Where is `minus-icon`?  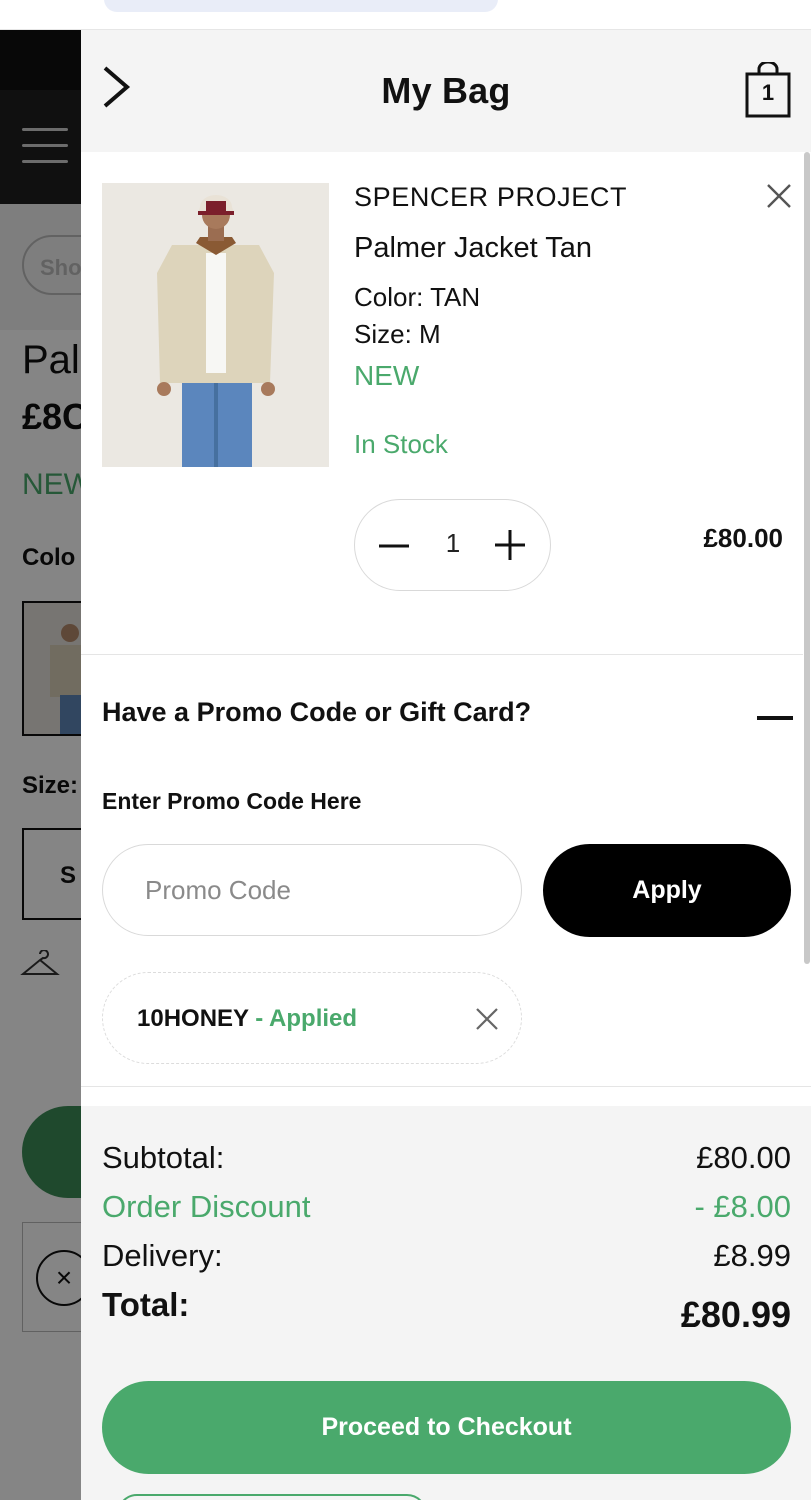
minus-icon is located at coordinates (394, 546).